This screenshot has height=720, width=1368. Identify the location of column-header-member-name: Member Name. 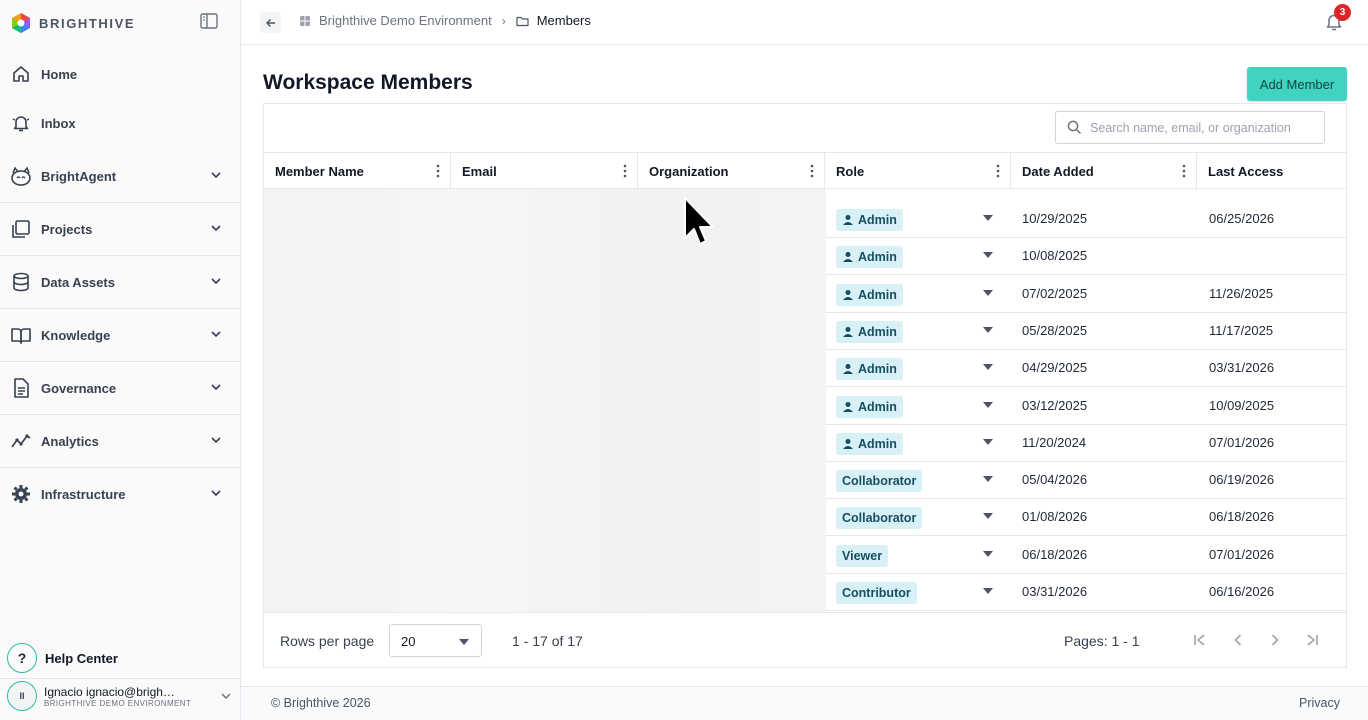
(357, 171).